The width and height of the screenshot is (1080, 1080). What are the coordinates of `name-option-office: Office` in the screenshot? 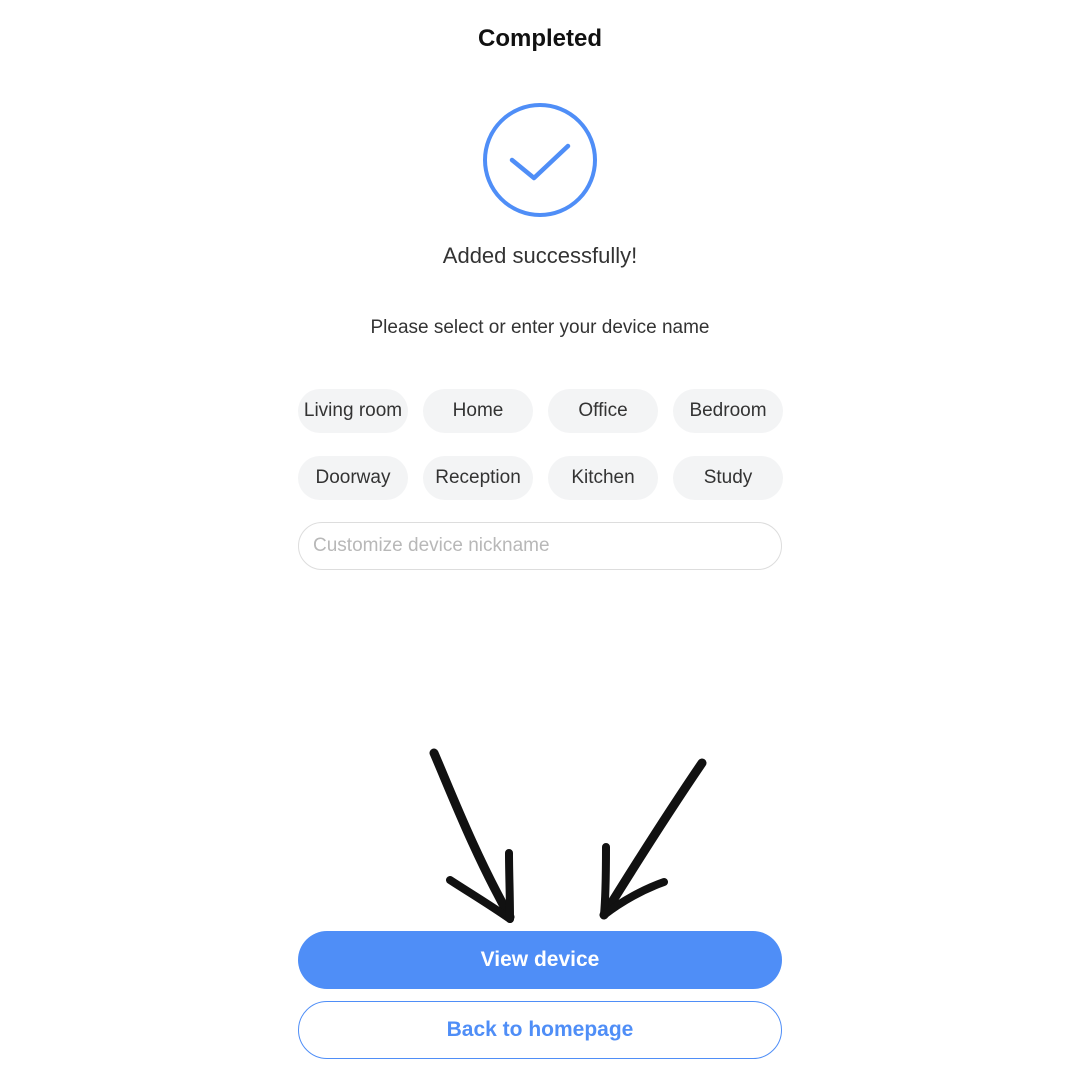 It's located at (603, 411).